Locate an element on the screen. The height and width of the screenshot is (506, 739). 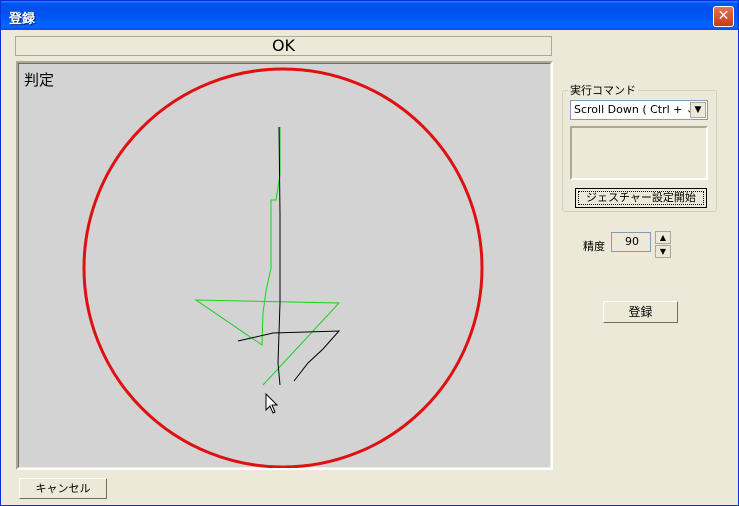
window-title: 登録 is located at coordinates (22, 19).